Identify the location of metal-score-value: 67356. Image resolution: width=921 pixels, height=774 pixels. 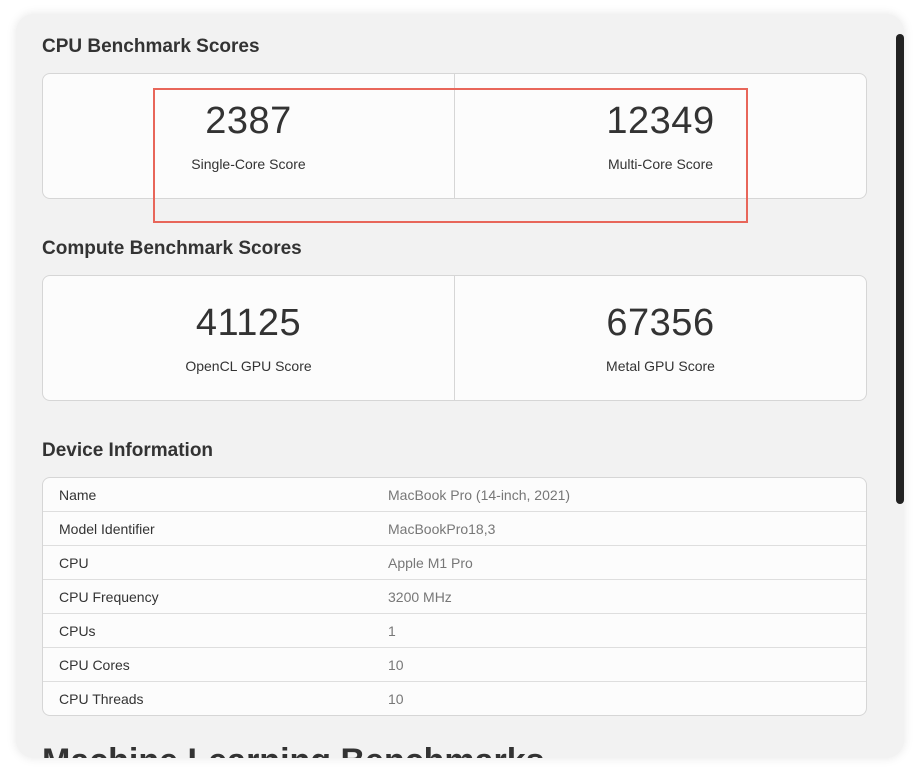
(660, 323).